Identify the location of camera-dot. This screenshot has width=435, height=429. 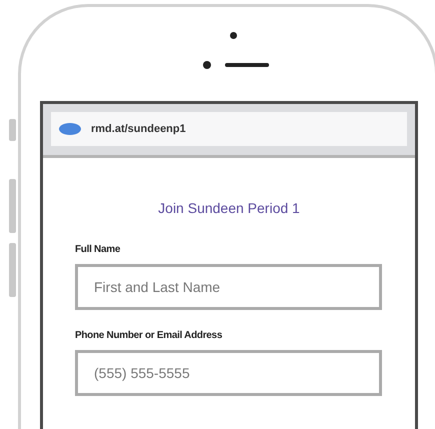
(233, 35).